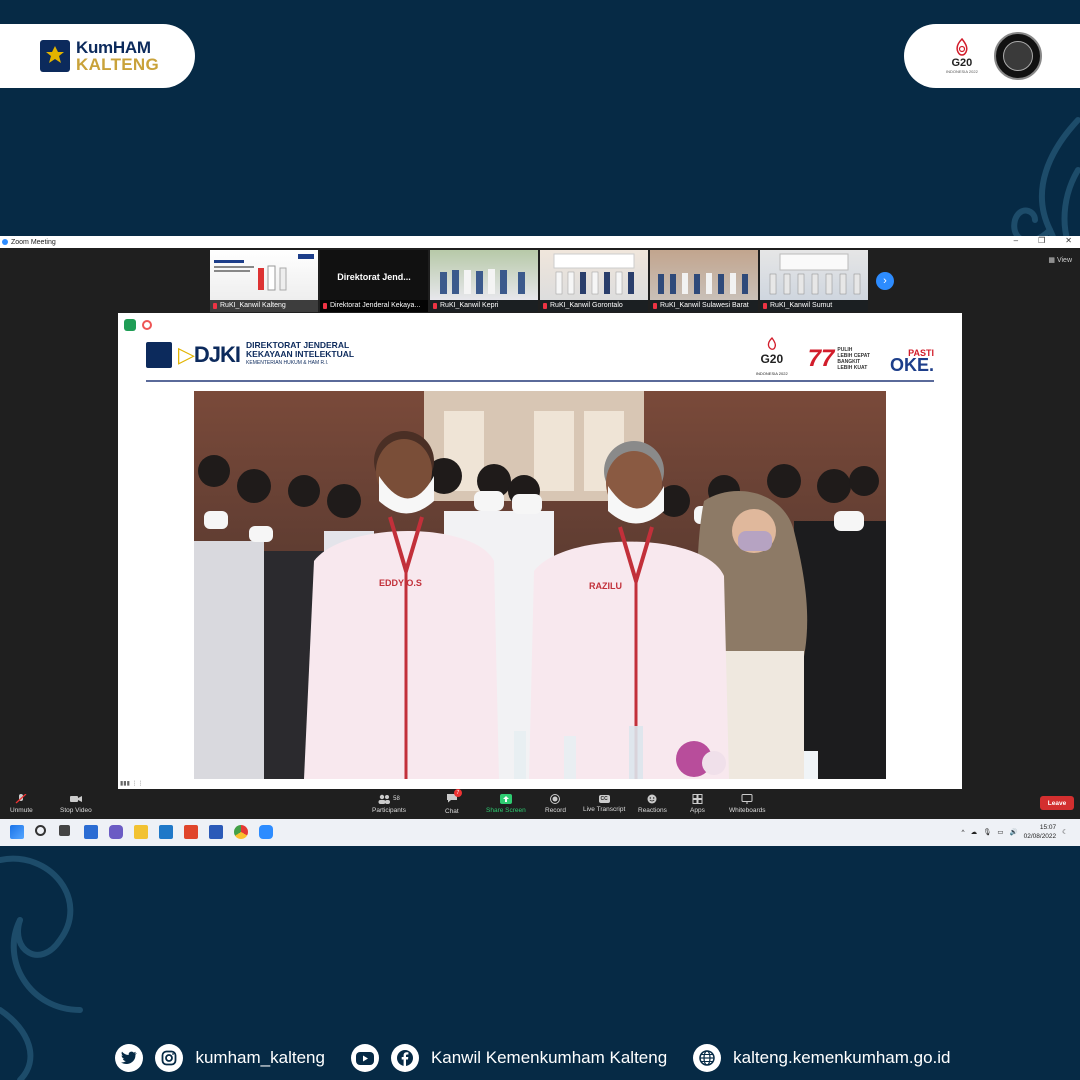  I want to click on teams-chat-icon, so click(116, 832).